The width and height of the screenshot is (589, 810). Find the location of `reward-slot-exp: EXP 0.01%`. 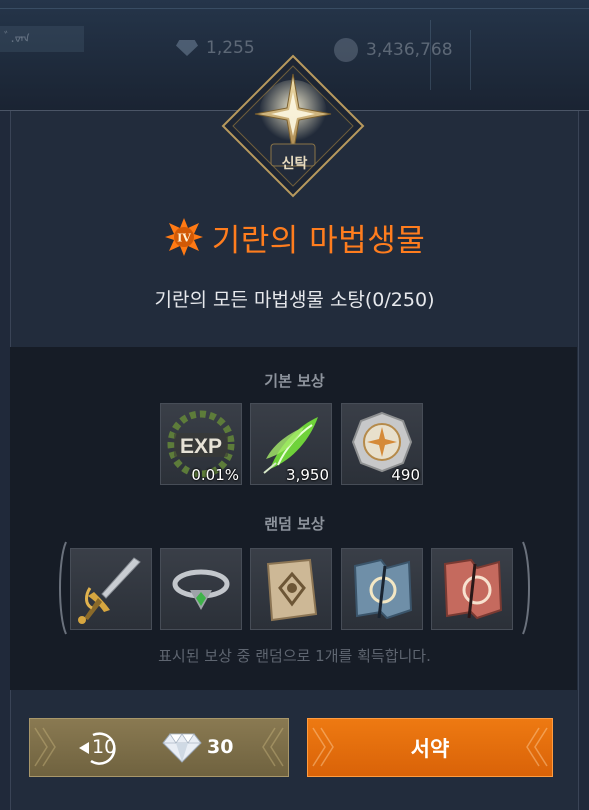

reward-slot-exp: EXP 0.01% is located at coordinates (201, 444).